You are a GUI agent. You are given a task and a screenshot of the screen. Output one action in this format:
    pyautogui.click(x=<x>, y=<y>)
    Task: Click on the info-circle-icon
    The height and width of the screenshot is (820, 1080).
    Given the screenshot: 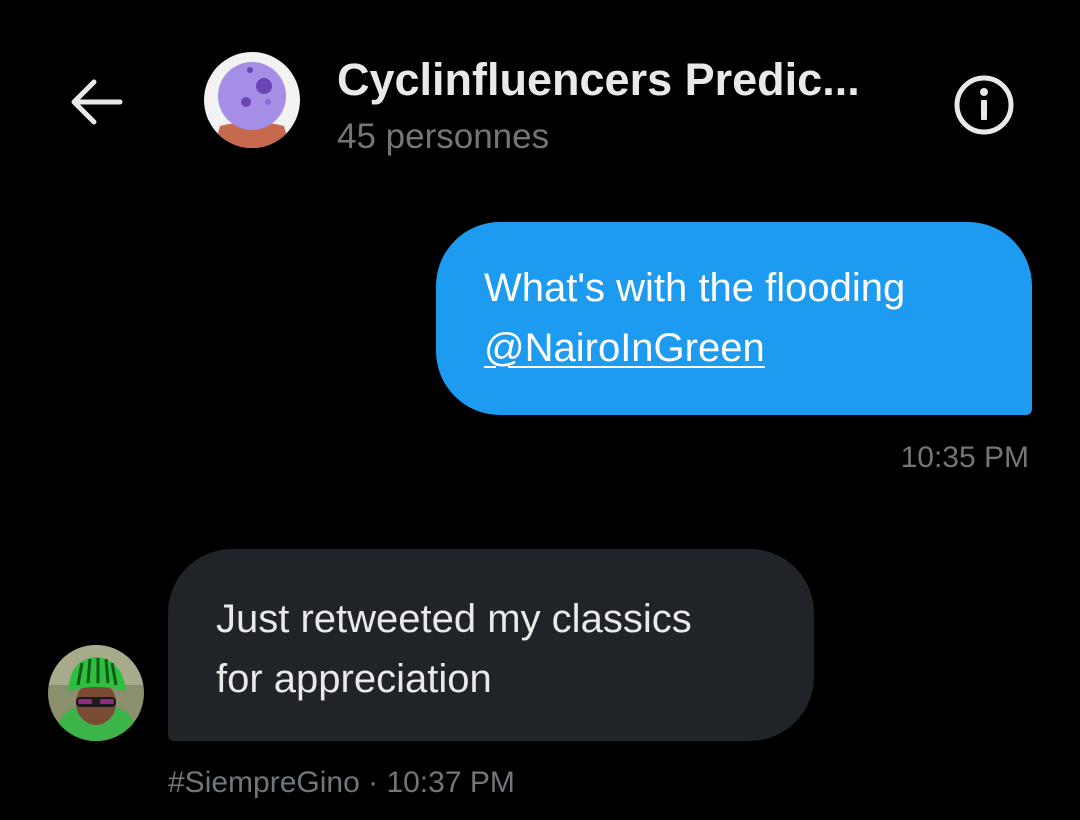 What is the action you would take?
    pyautogui.click(x=984, y=105)
    